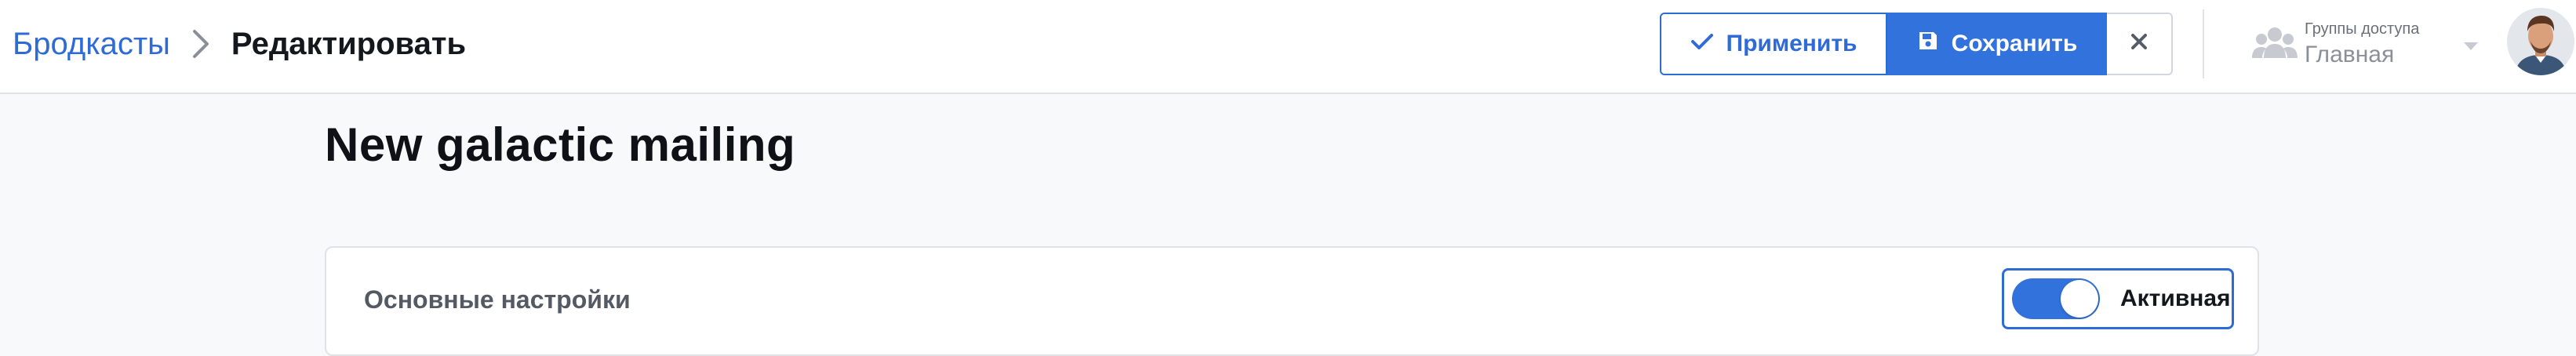  I want to click on save-button: Сохранить, so click(1997, 44).